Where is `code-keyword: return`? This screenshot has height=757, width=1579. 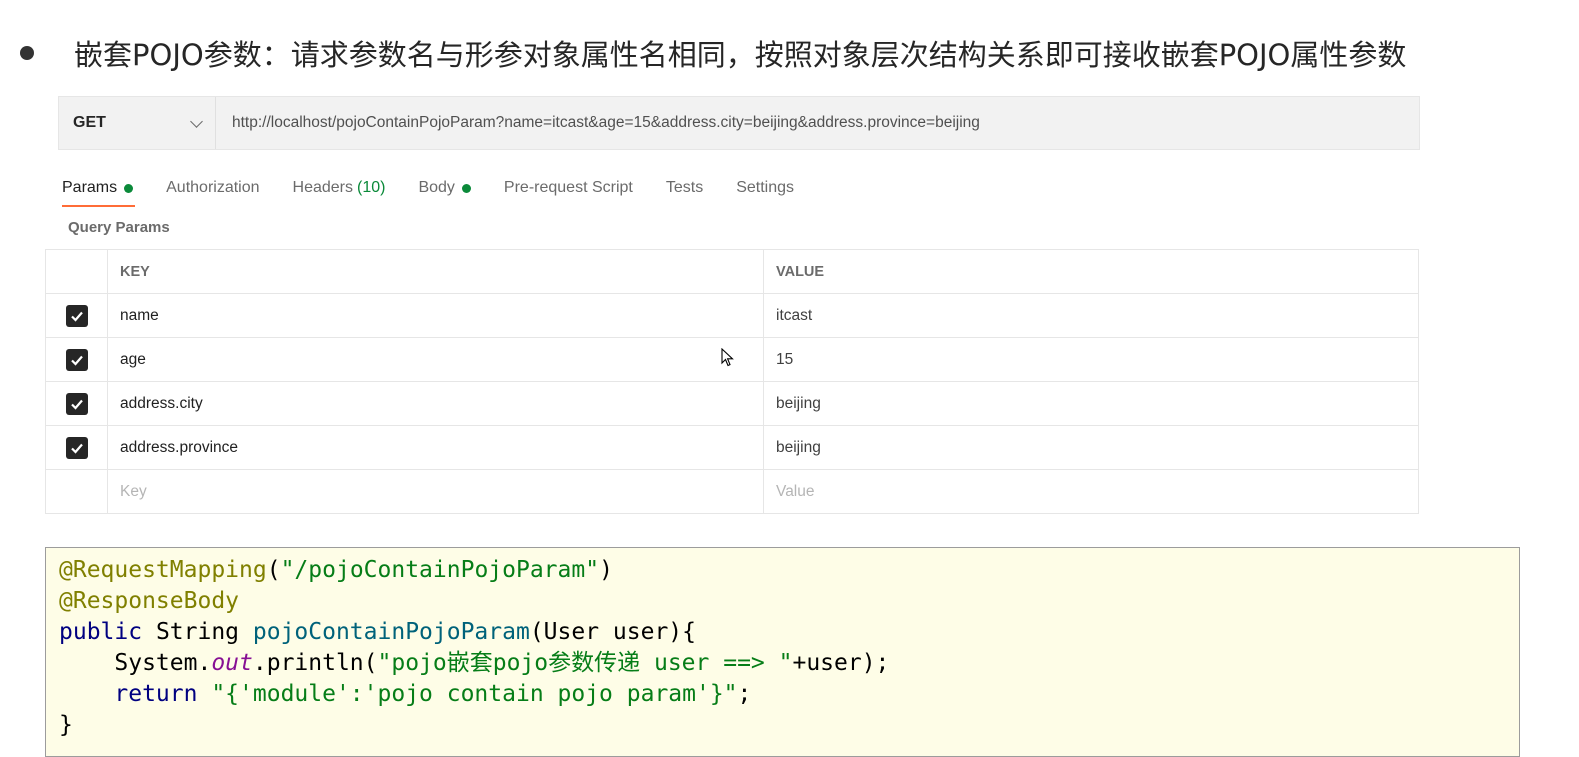
code-keyword: return is located at coordinates (156, 694).